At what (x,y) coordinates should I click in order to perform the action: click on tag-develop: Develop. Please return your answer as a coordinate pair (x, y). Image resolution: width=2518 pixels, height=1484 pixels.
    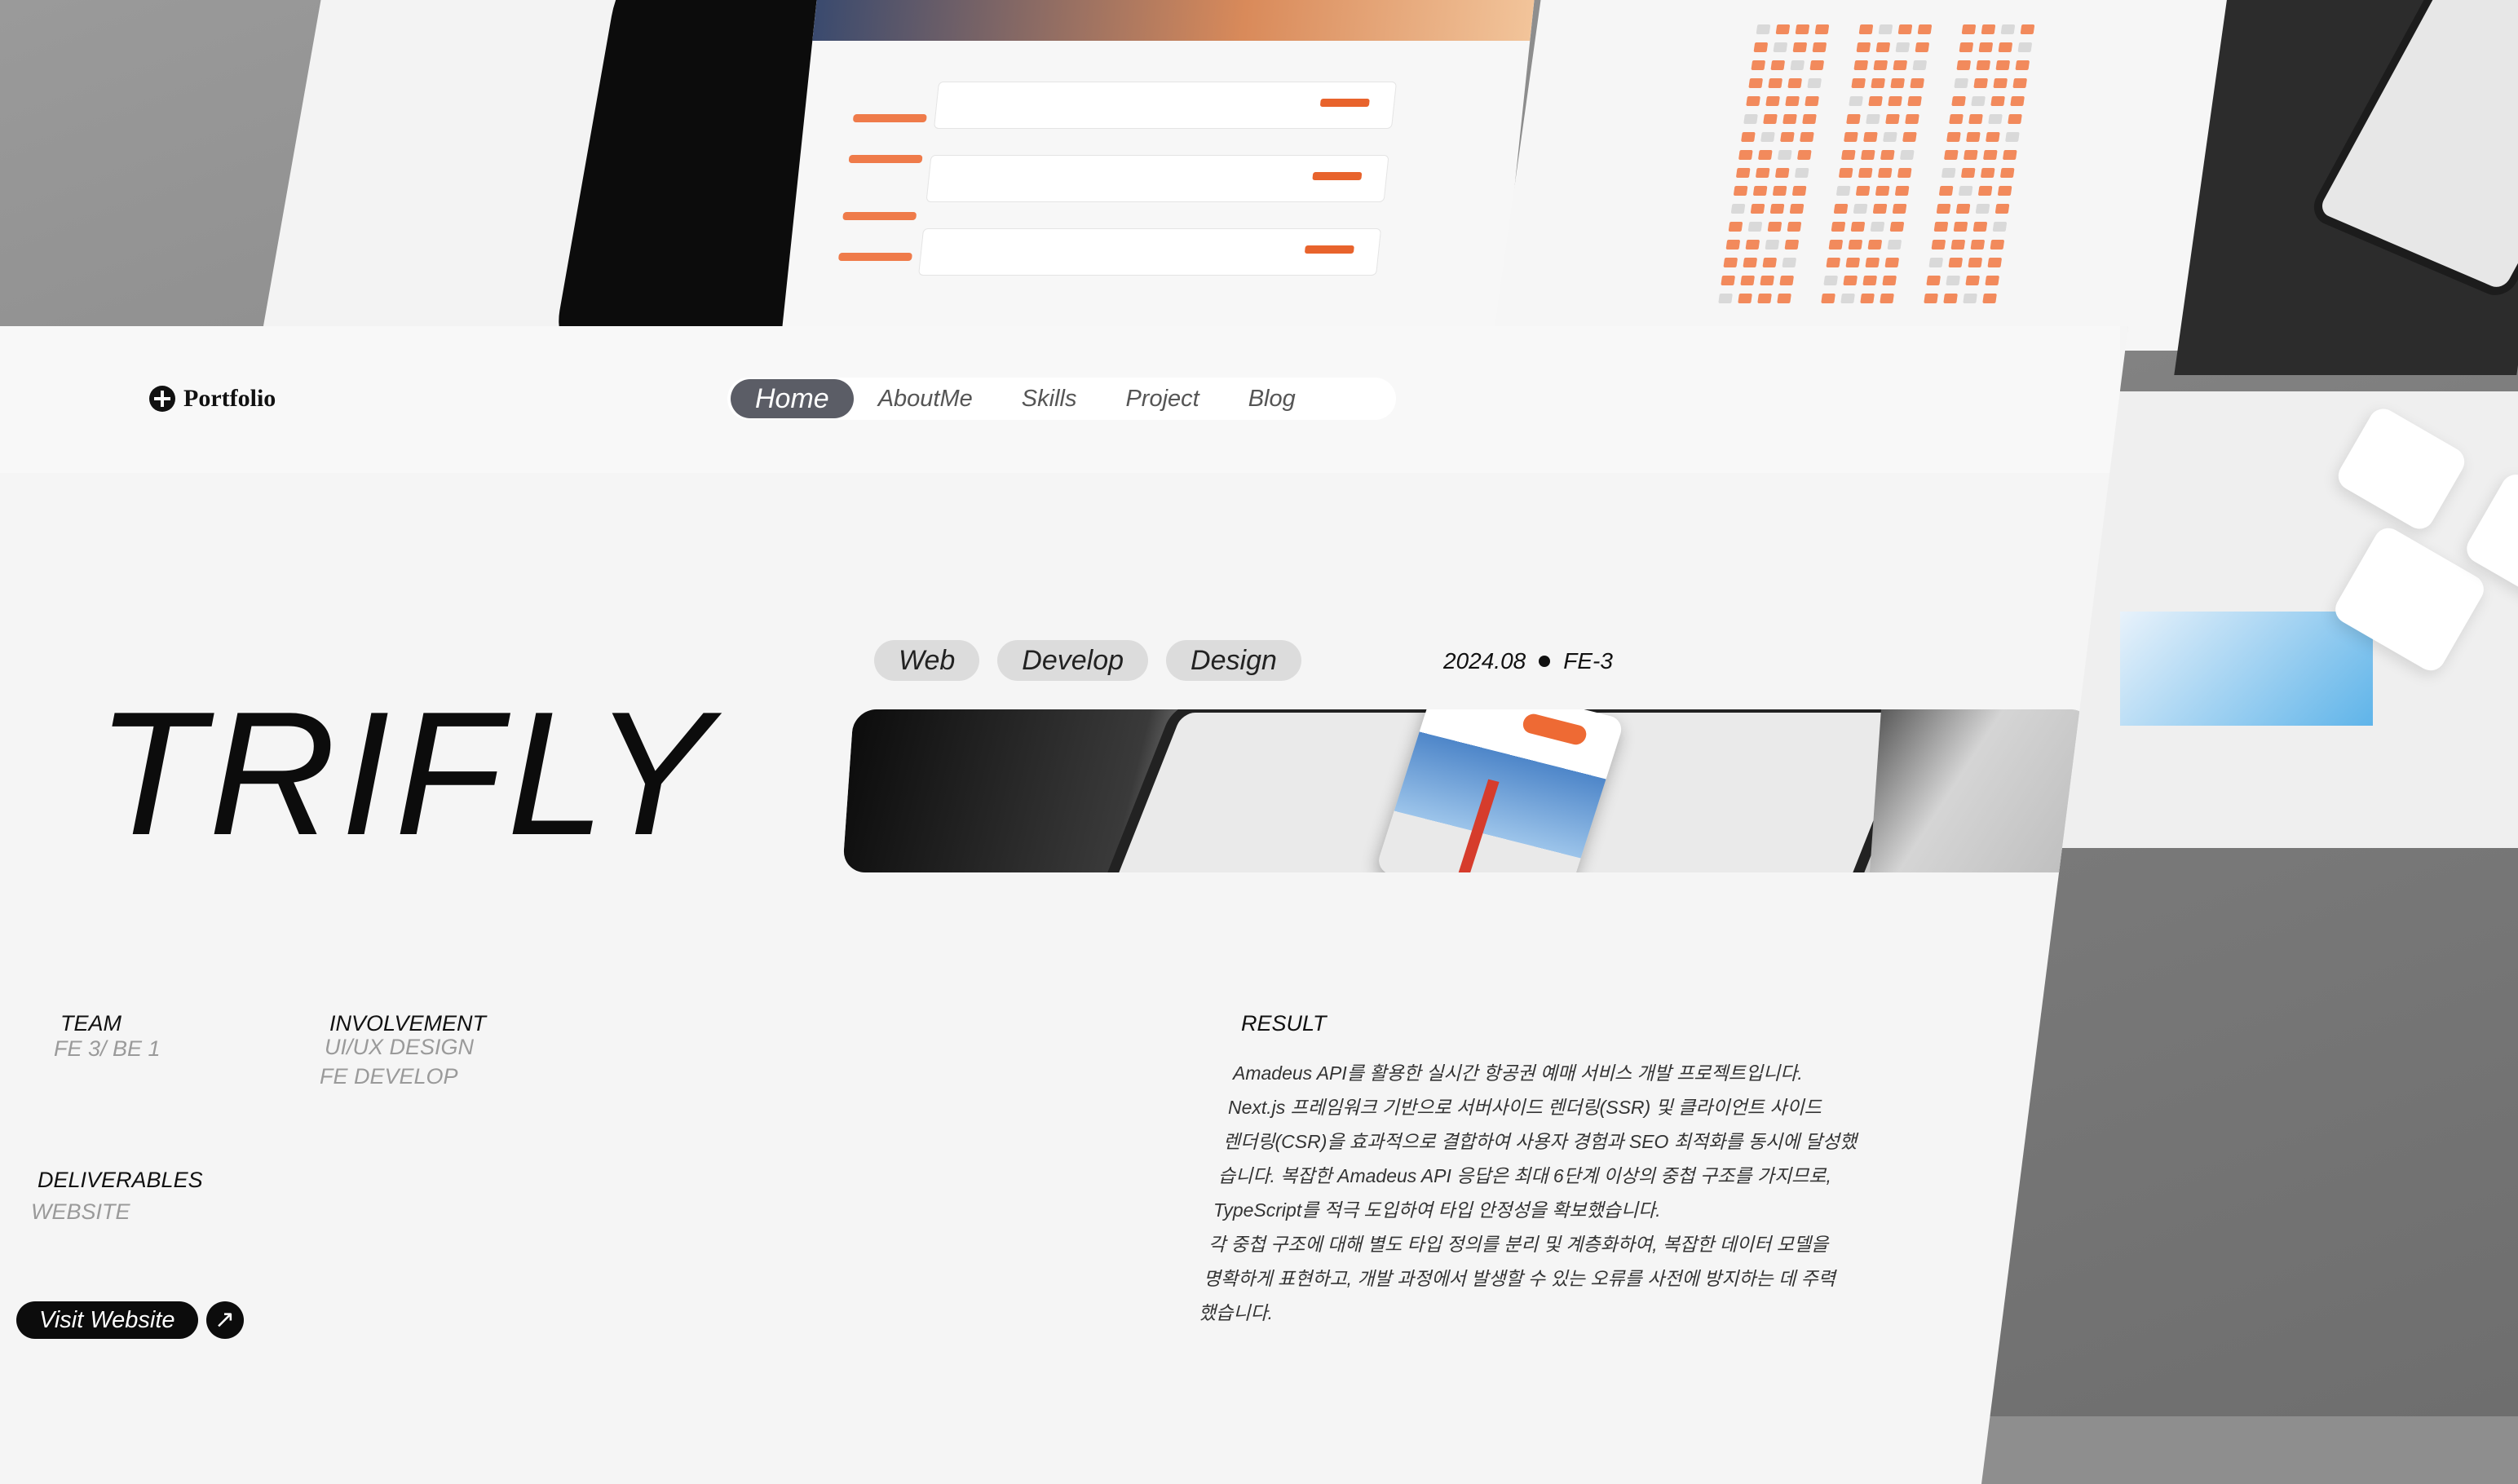
    Looking at the image, I should click on (1073, 660).